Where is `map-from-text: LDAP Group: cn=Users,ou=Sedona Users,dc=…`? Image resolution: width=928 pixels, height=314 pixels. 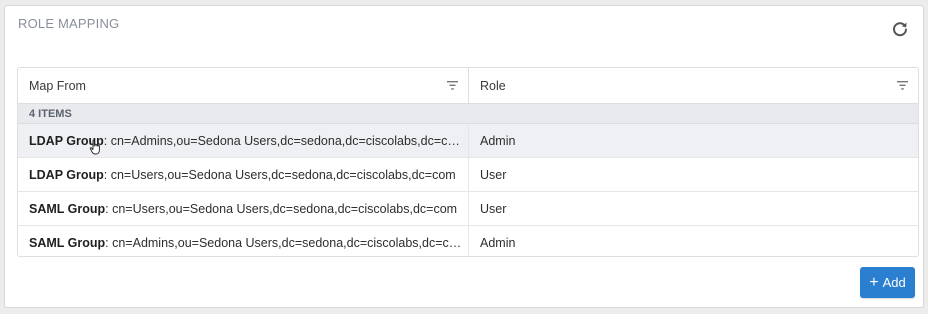 map-from-text: LDAP Group: cn=Users,ou=Sedona Users,dc=… is located at coordinates (242, 175).